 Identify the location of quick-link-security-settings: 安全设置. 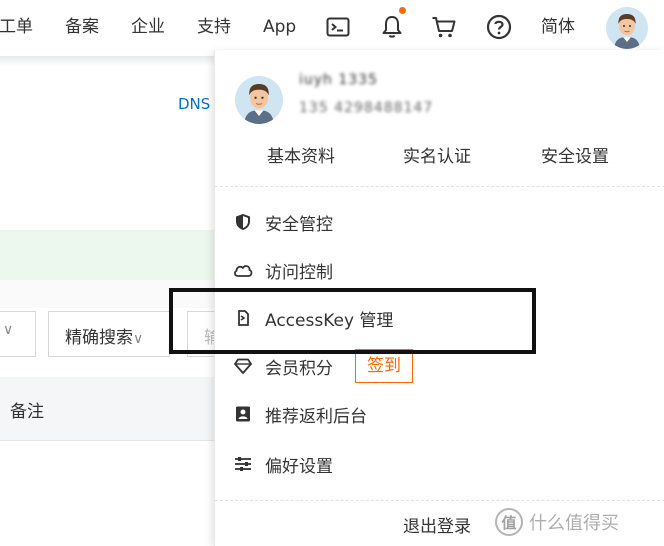
(575, 154).